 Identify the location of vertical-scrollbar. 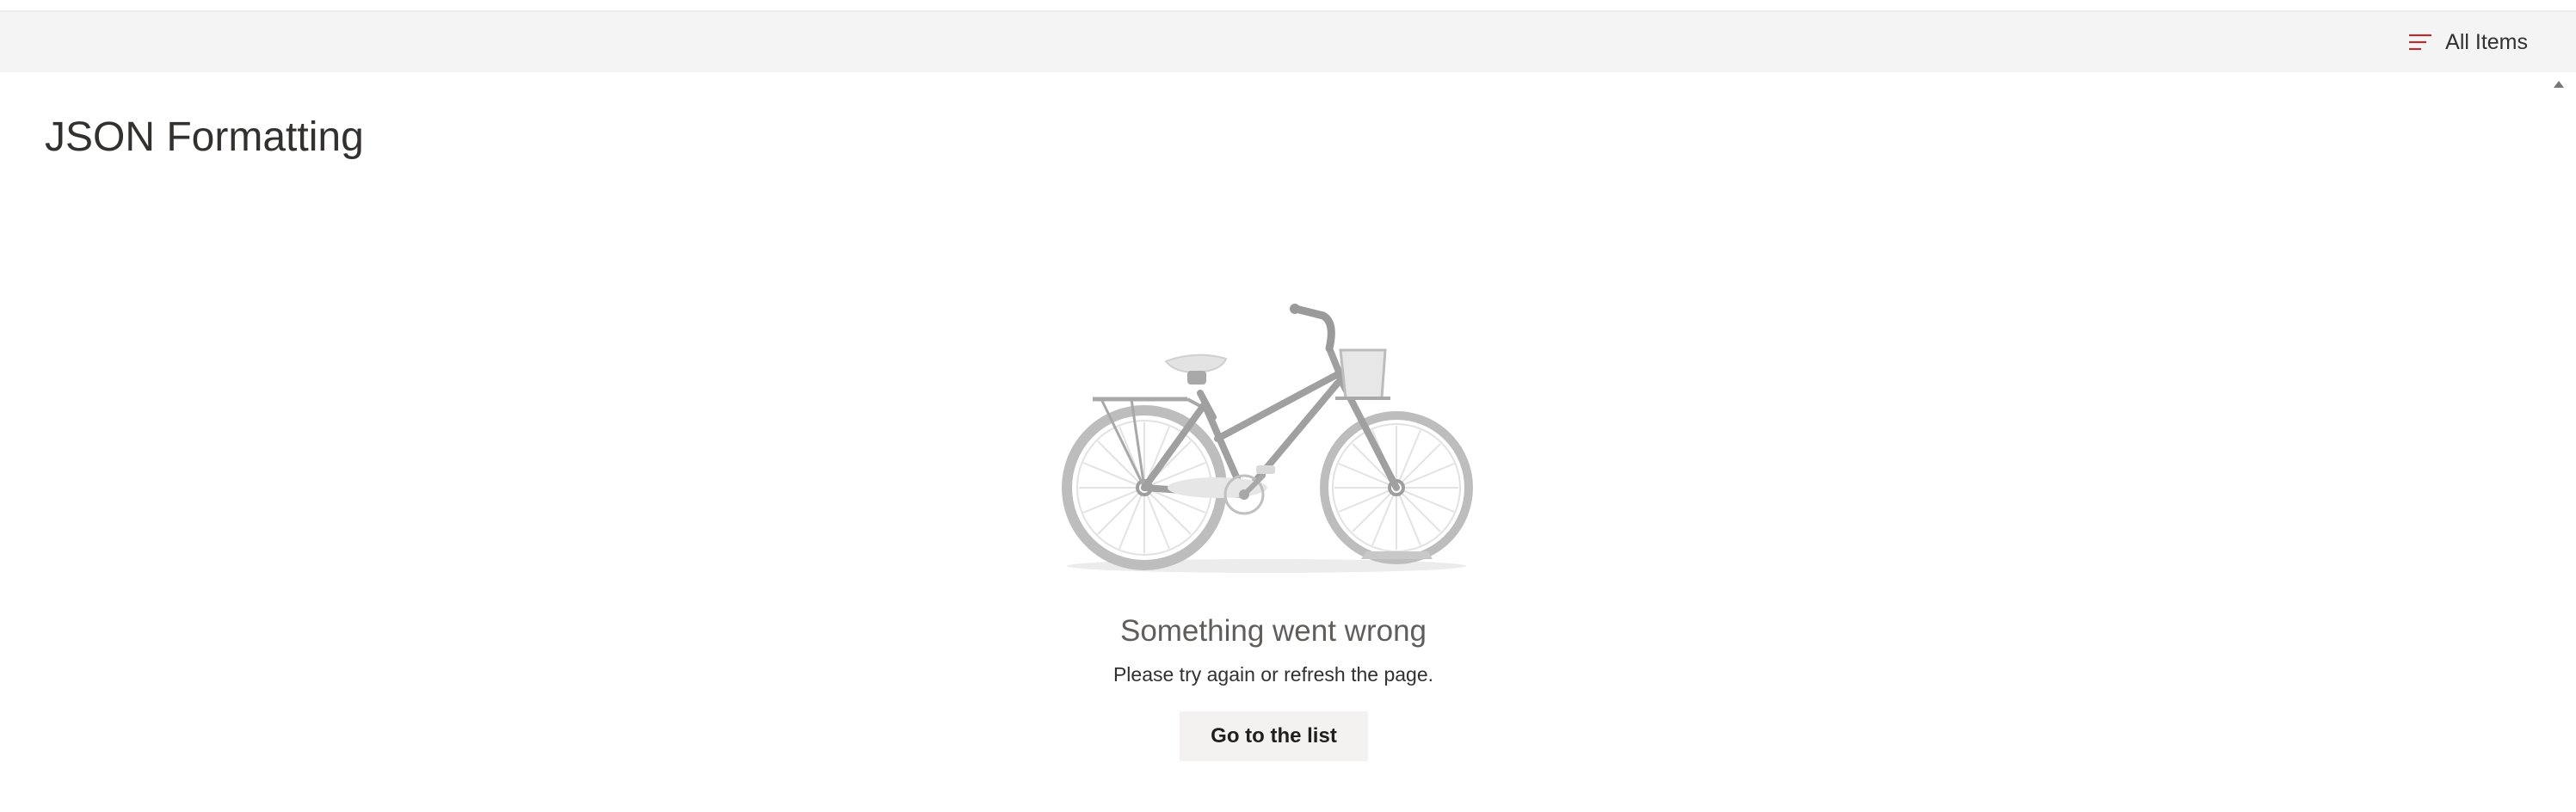
(2561, 442).